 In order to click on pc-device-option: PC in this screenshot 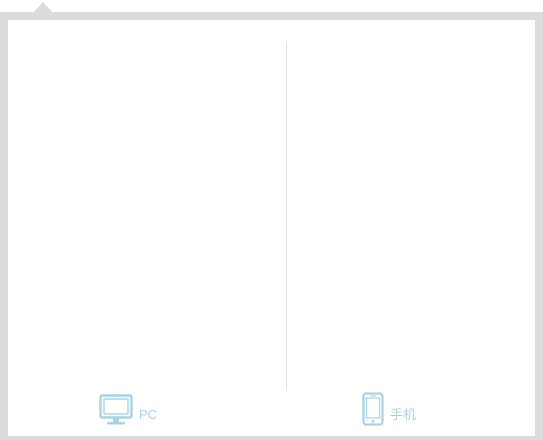, I will do `click(128, 410)`.